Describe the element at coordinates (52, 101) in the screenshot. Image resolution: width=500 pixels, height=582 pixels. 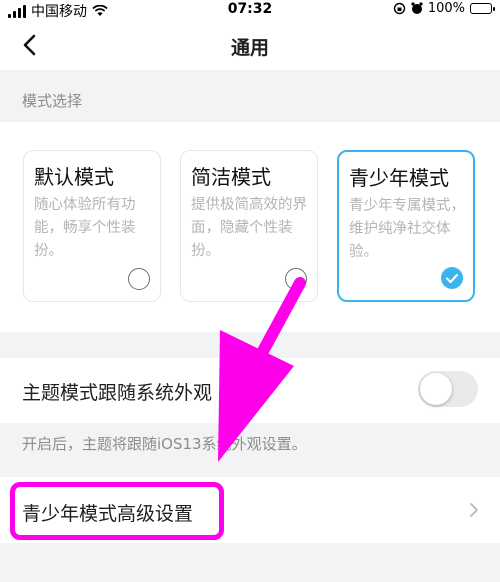
I see `mode-section-header: 模式选择` at that location.